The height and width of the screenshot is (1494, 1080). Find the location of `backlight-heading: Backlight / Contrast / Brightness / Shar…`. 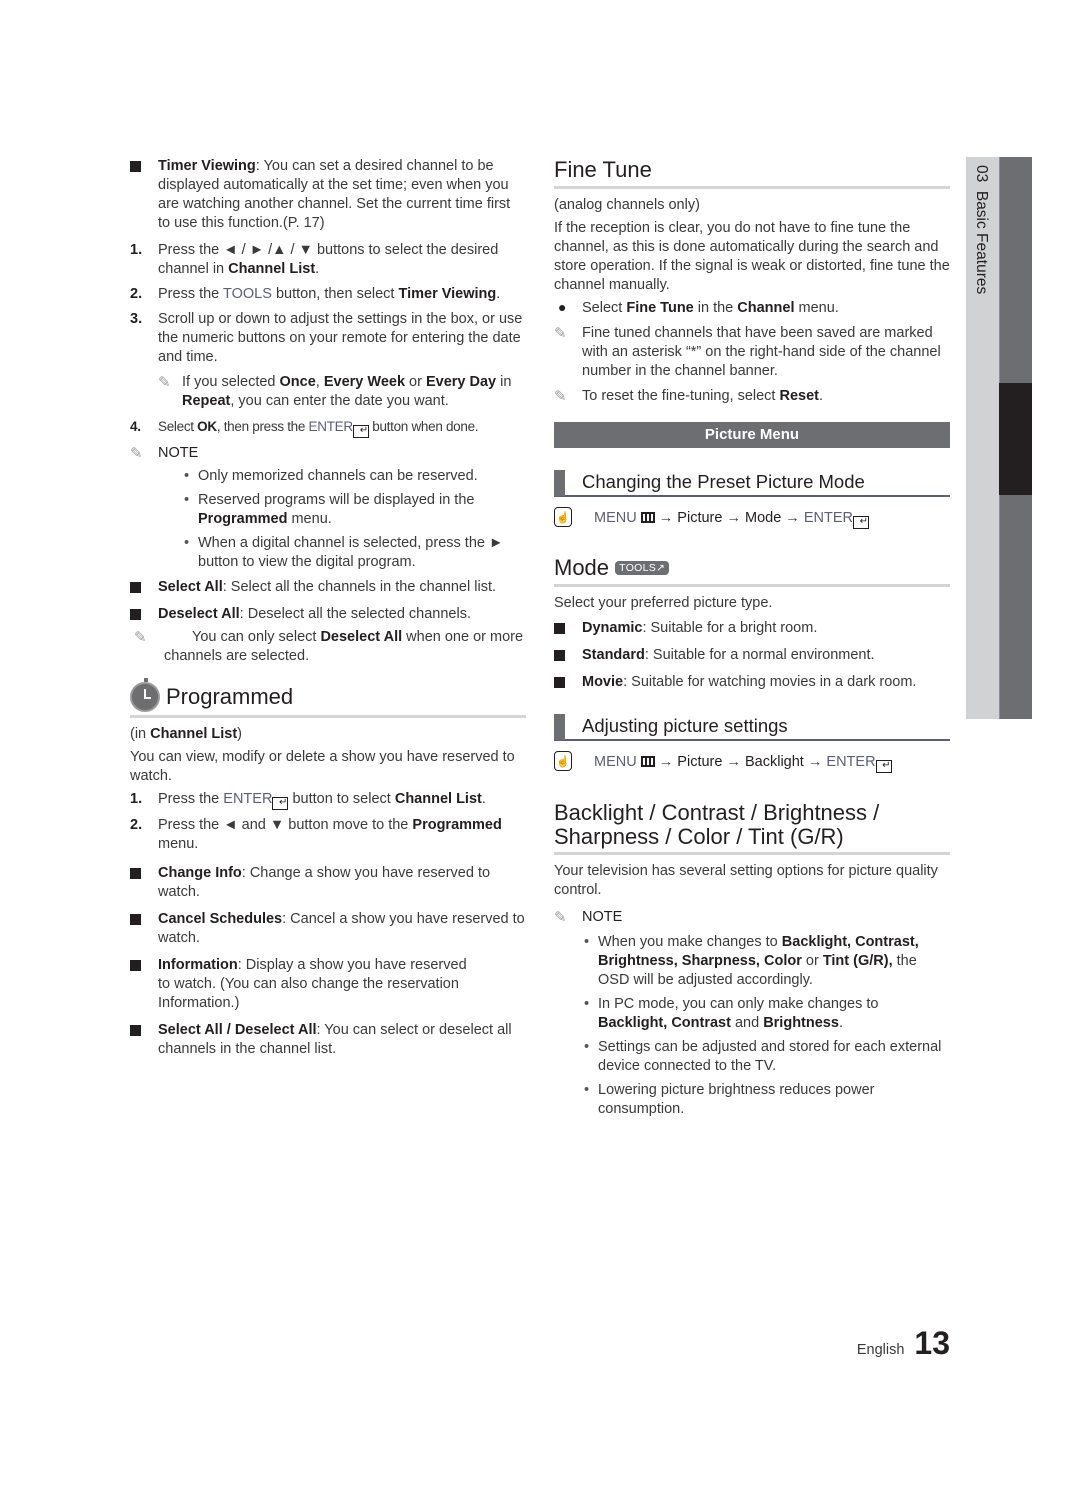

backlight-heading: Backlight / Contrast / Brightness / Shar… is located at coordinates (752, 828).